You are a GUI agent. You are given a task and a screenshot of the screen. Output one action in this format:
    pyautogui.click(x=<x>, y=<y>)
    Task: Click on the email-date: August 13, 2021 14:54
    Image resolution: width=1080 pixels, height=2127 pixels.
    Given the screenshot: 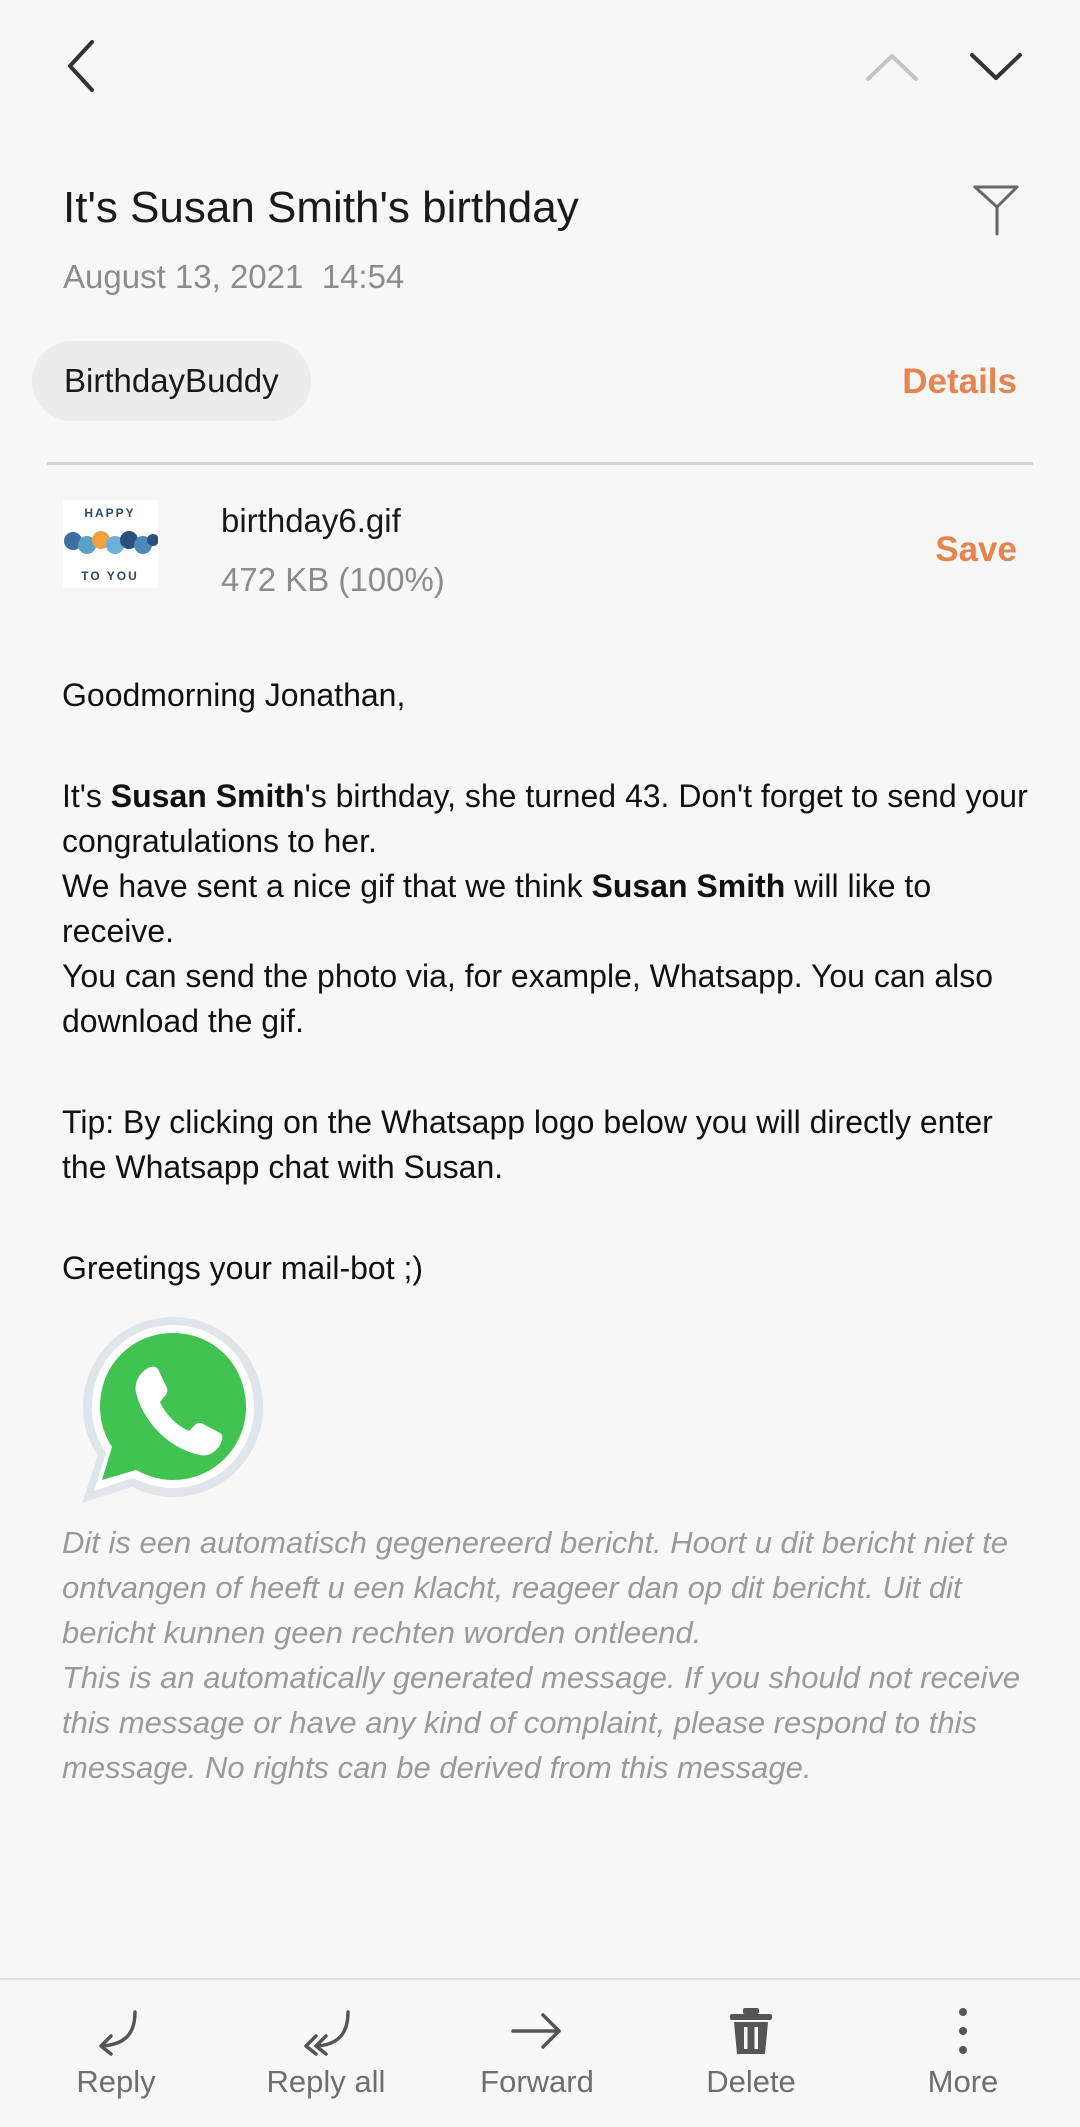 What is the action you would take?
    pyautogui.click(x=234, y=276)
    